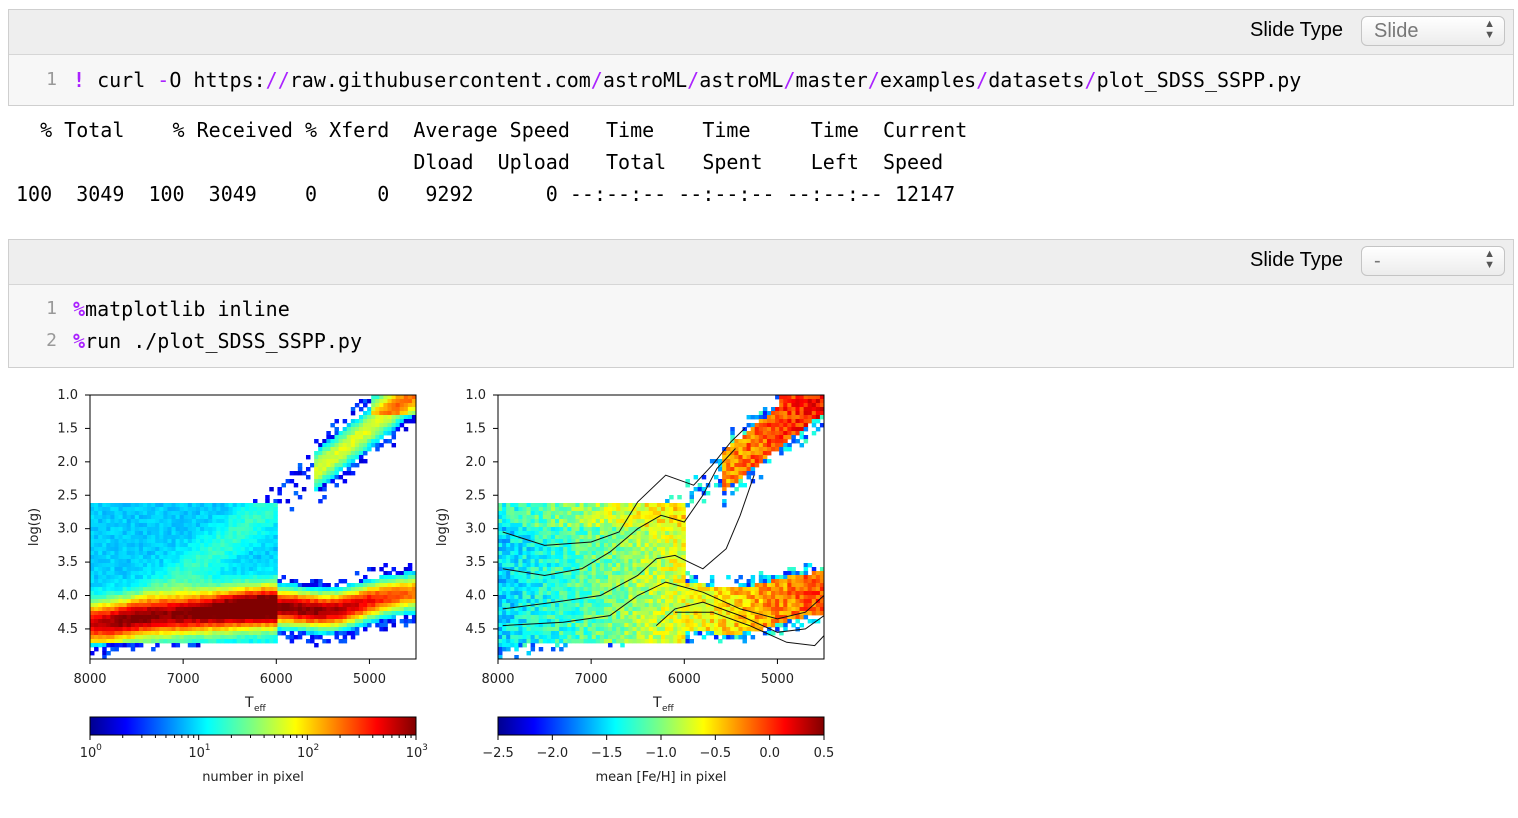 This screenshot has height=818, width=1518. I want to click on x-tick-label: 7000, so click(183, 679).